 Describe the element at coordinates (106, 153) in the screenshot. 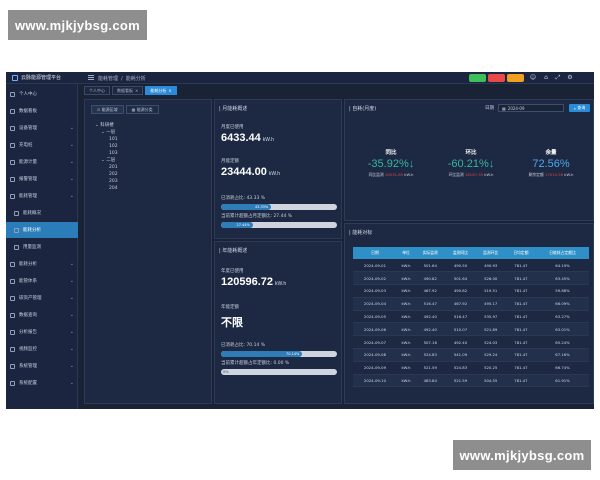

I see `tree-node: 103` at that location.